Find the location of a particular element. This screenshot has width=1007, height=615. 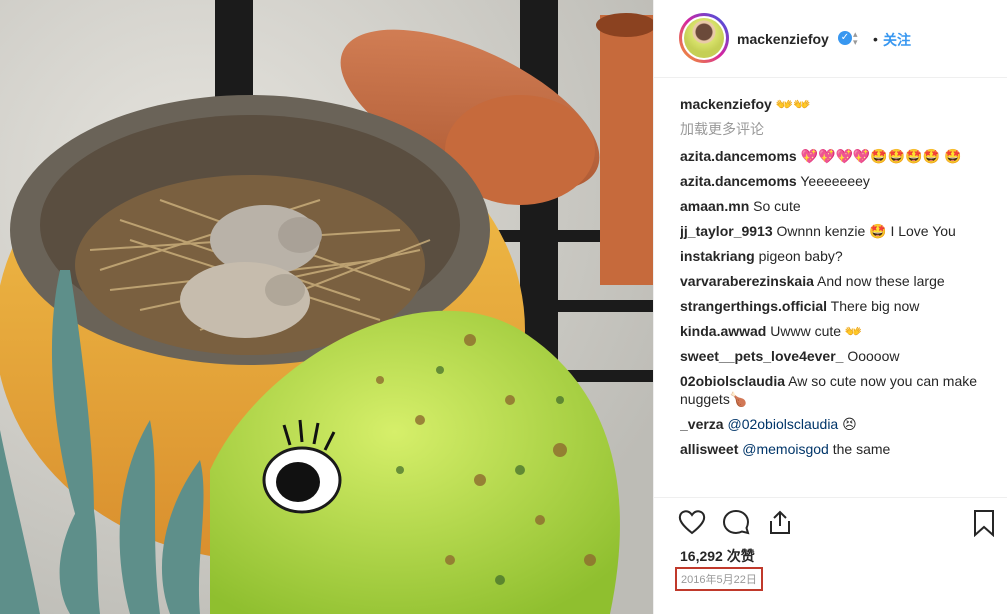

comment-text: Uwww cute 👐 is located at coordinates (816, 331).